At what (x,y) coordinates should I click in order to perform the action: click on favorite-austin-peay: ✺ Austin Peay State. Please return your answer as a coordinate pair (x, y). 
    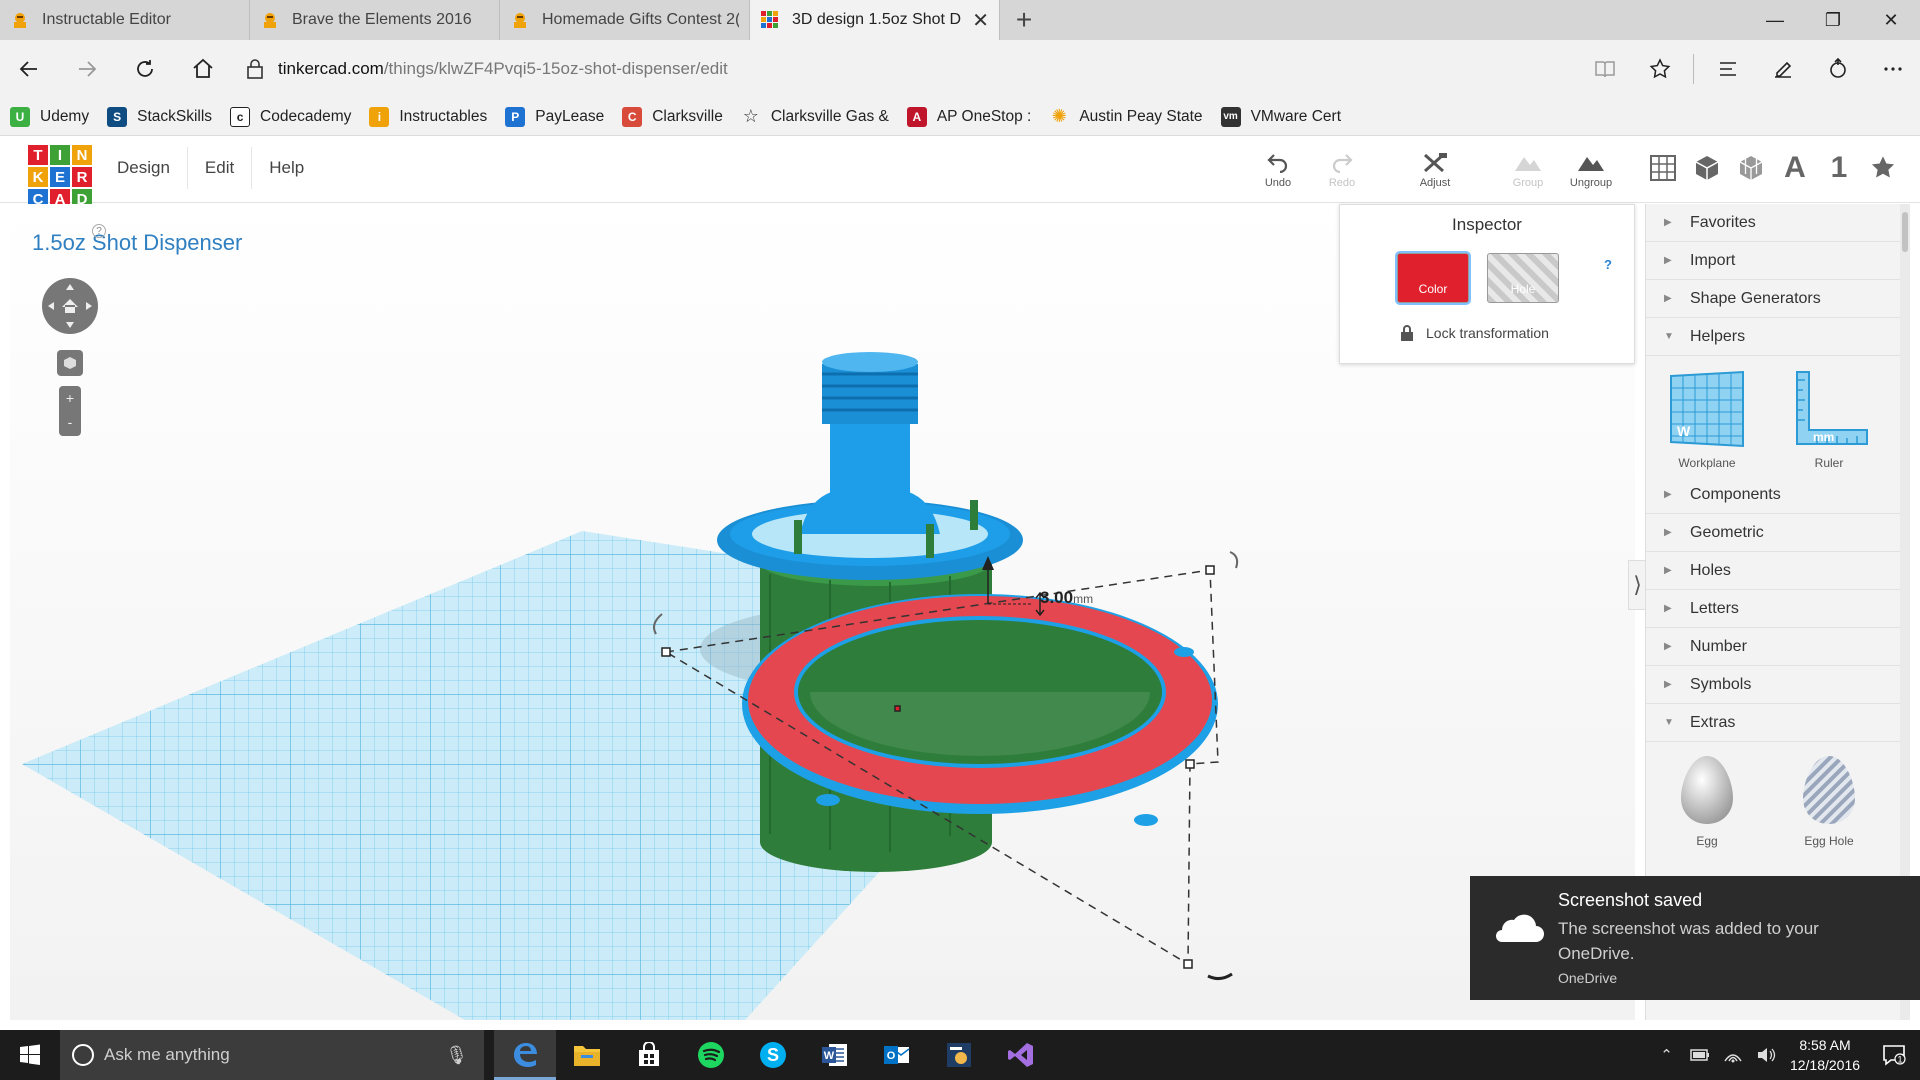
    Looking at the image, I should click on (1126, 116).